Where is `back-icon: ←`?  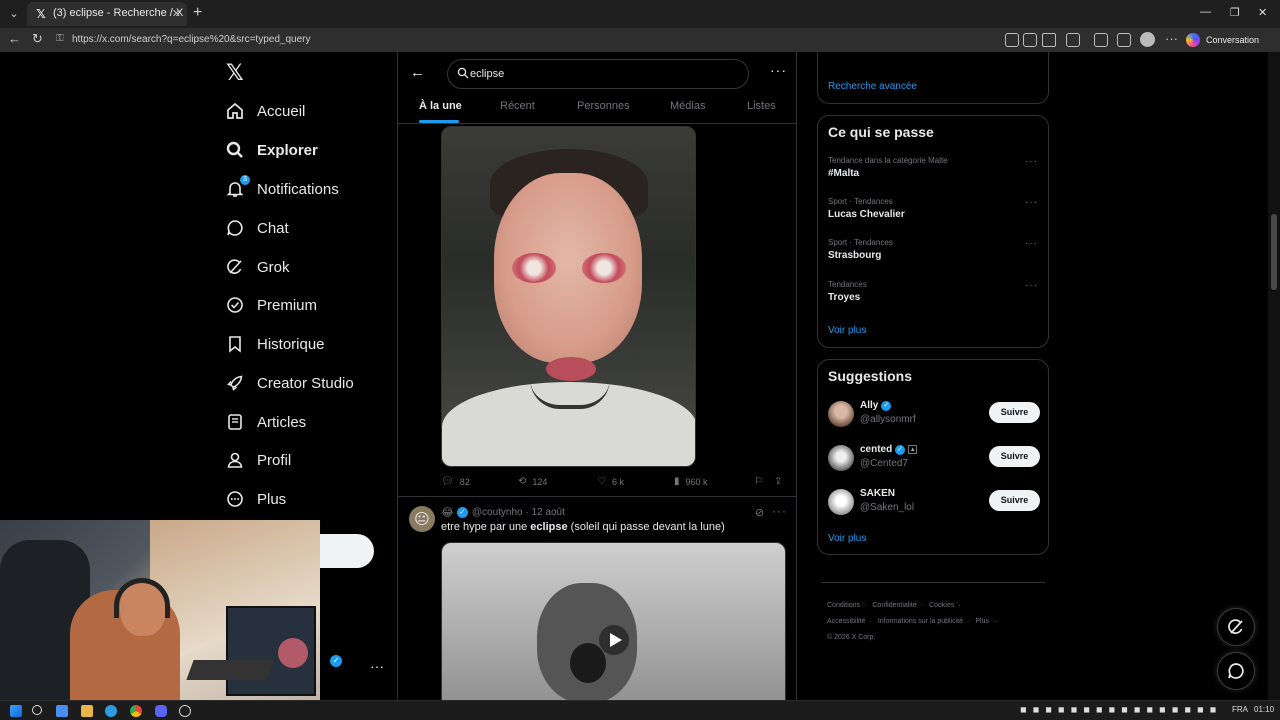 back-icon: ← is located at coordinates (14, 38).